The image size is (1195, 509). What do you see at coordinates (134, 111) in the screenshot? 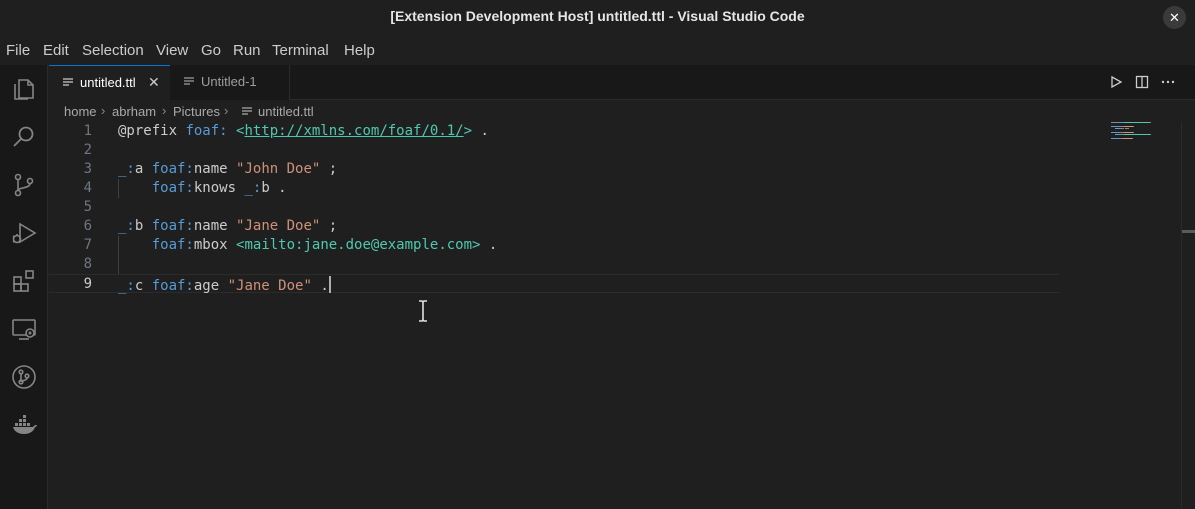
I see `breadcrumb-item: abrham` at bounding box center [134, 111].